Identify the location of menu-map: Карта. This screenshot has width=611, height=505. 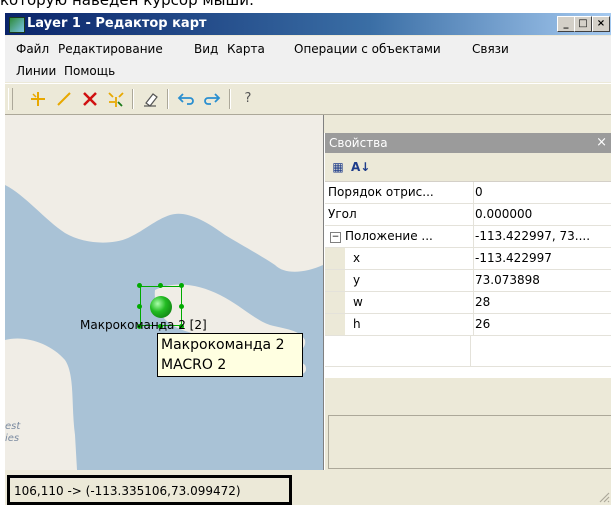
(246, 49).